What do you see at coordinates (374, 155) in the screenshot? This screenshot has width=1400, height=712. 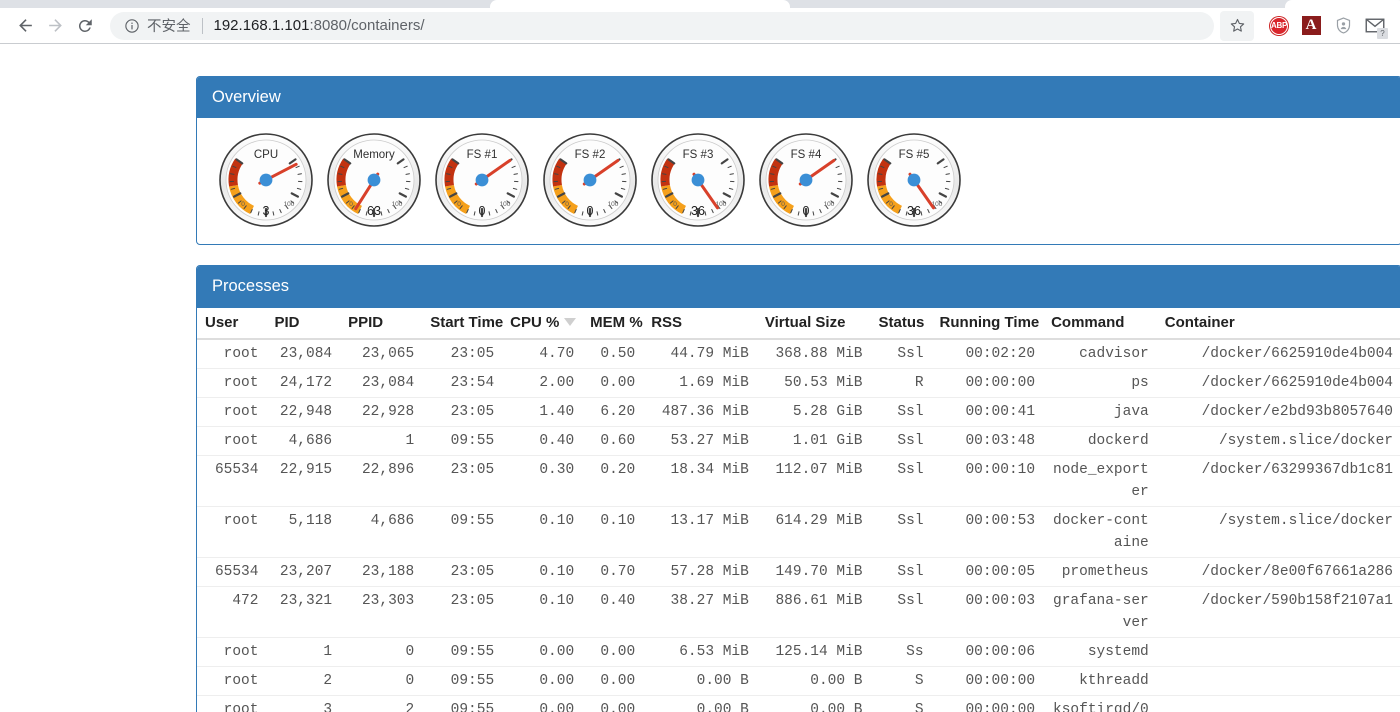 I see `svg-text: Memory` at bounding box center [374, 155].